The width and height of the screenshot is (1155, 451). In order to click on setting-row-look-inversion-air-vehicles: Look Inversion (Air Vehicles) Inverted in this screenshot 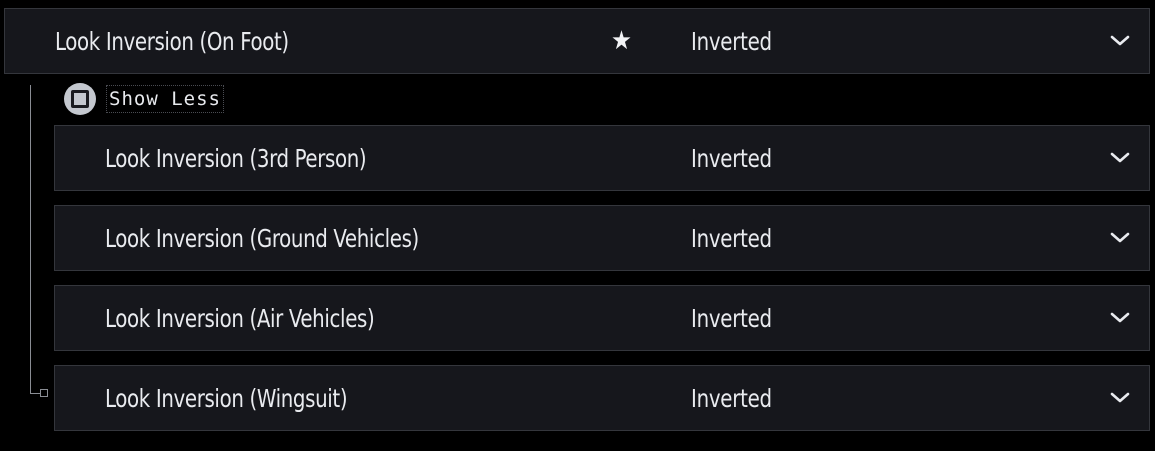, I will do `click(602, 318)`.